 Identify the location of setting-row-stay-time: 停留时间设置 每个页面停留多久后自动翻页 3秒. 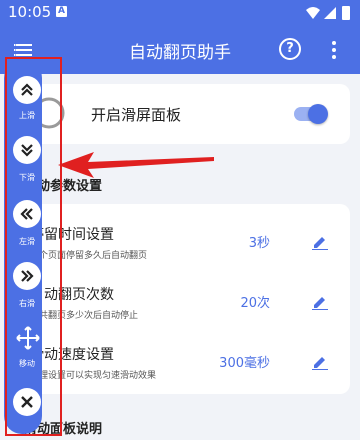
(182, 242).